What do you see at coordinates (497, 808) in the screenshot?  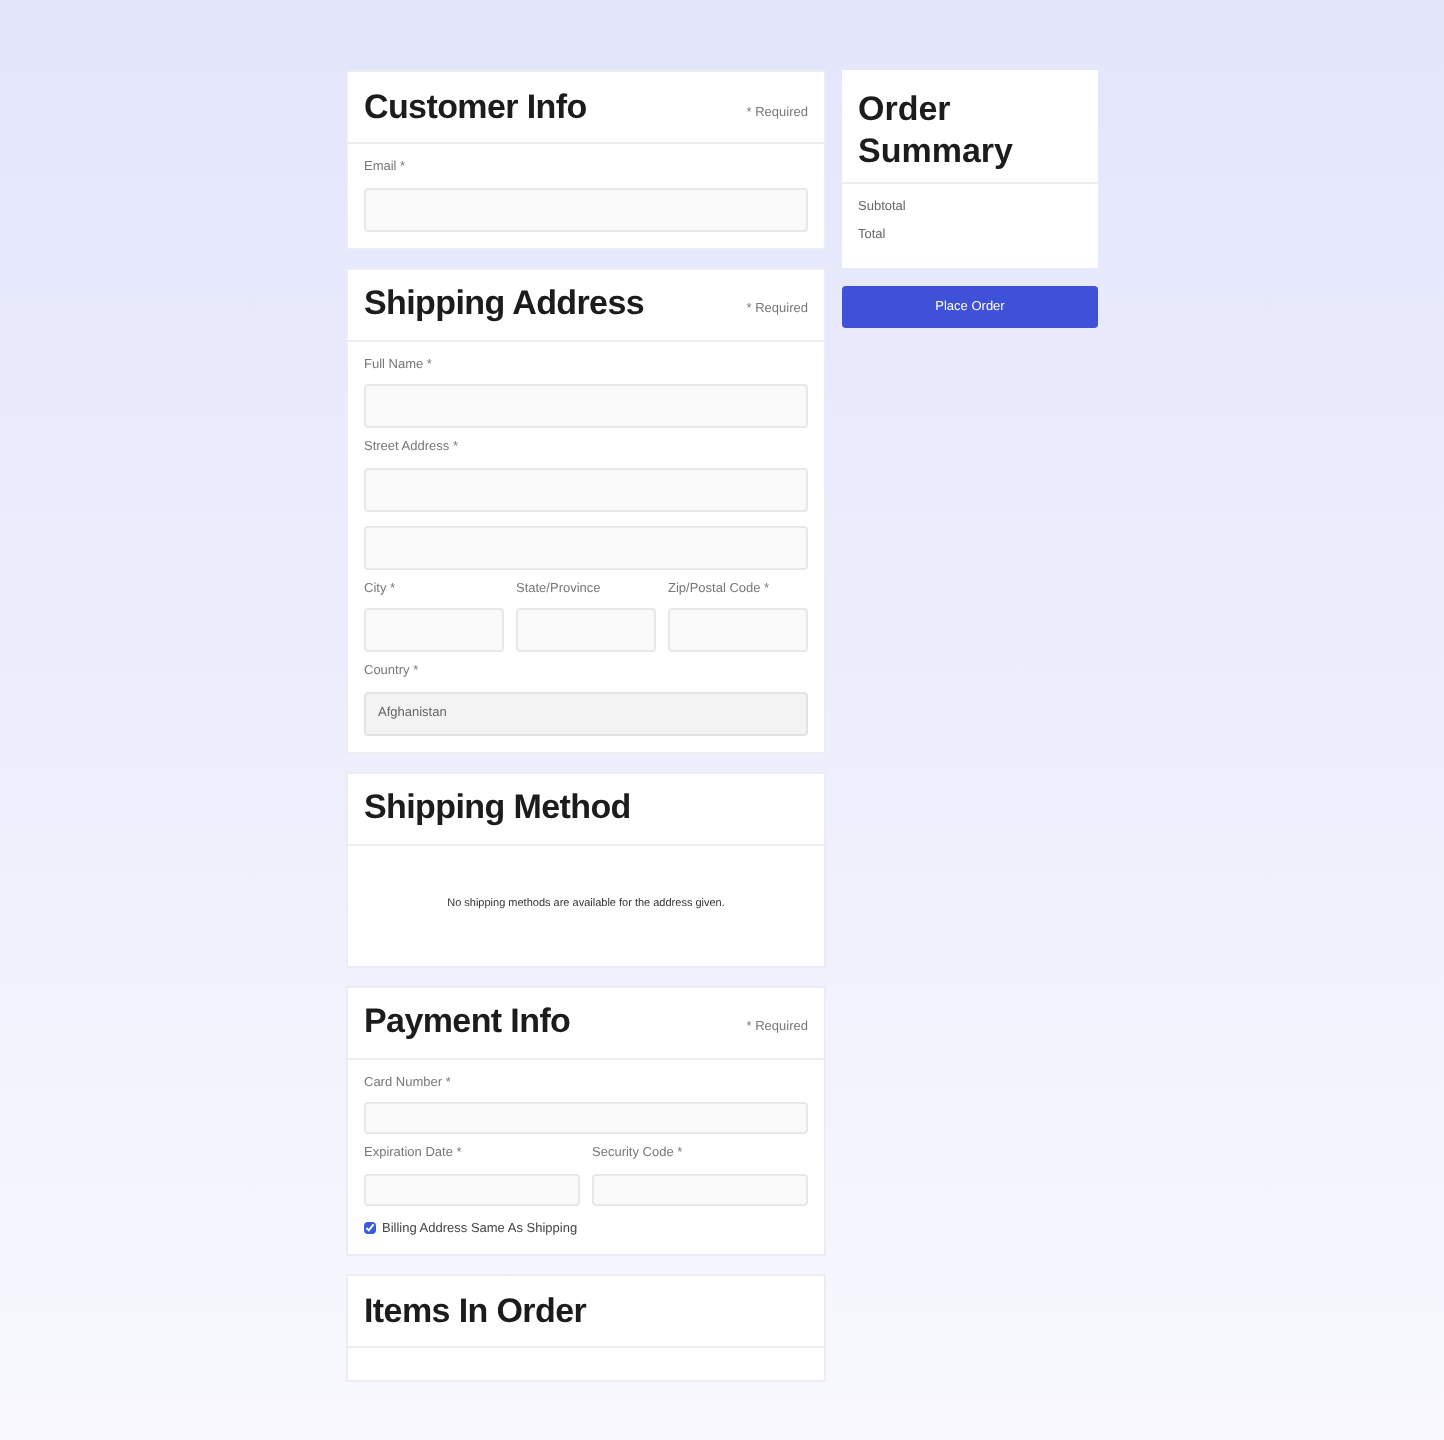 I see `section-title: Shipping Method` at bounding box center [497, 808].